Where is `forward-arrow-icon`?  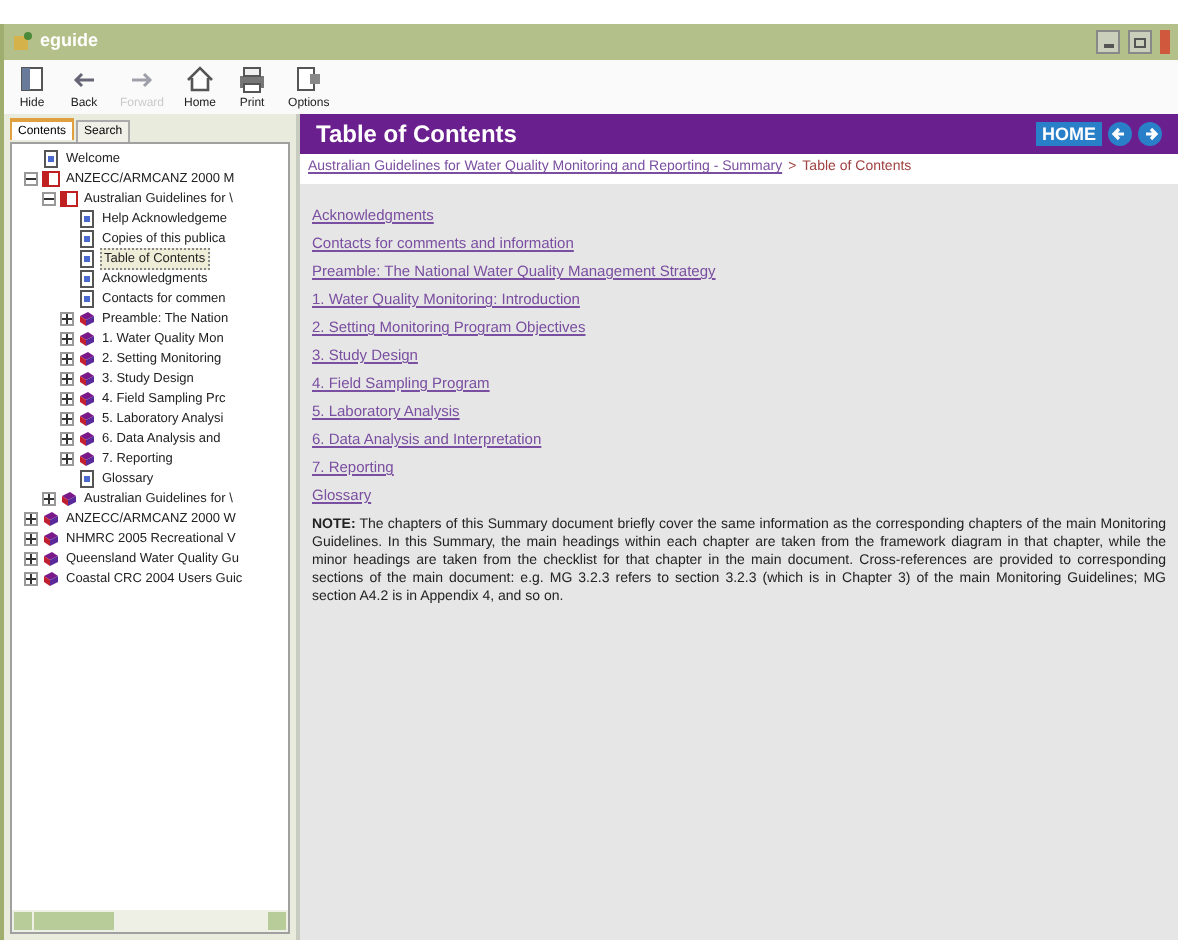
forward-arrow-icon is located at coordinates (1150, 134).